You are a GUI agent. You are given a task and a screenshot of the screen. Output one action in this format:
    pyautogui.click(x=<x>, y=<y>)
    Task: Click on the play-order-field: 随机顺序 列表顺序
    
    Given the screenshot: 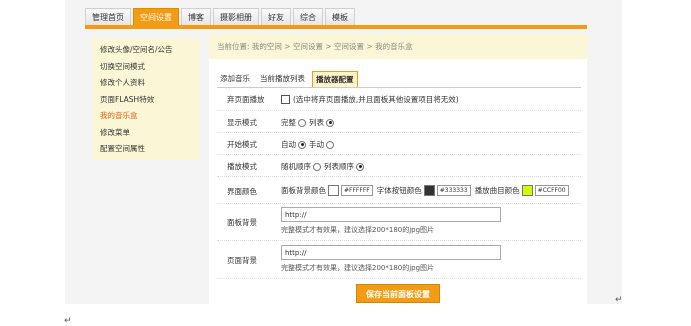 What is the action you would take?
    pyautogui.click(x=324, y=166)
    